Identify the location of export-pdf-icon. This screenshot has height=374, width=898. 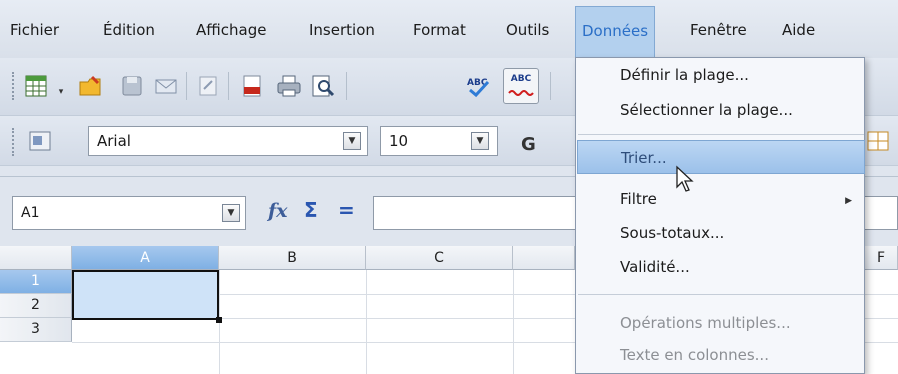
(252, 86).